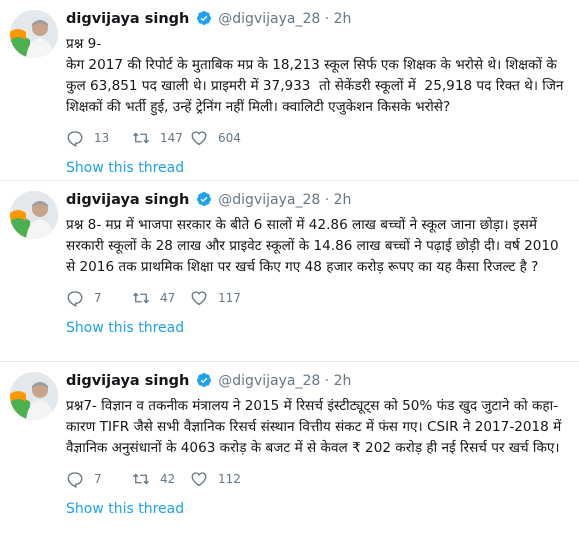 The height and width of the screenshot is (547, 579). I want to click on like-button: 112, so click(222, 479).